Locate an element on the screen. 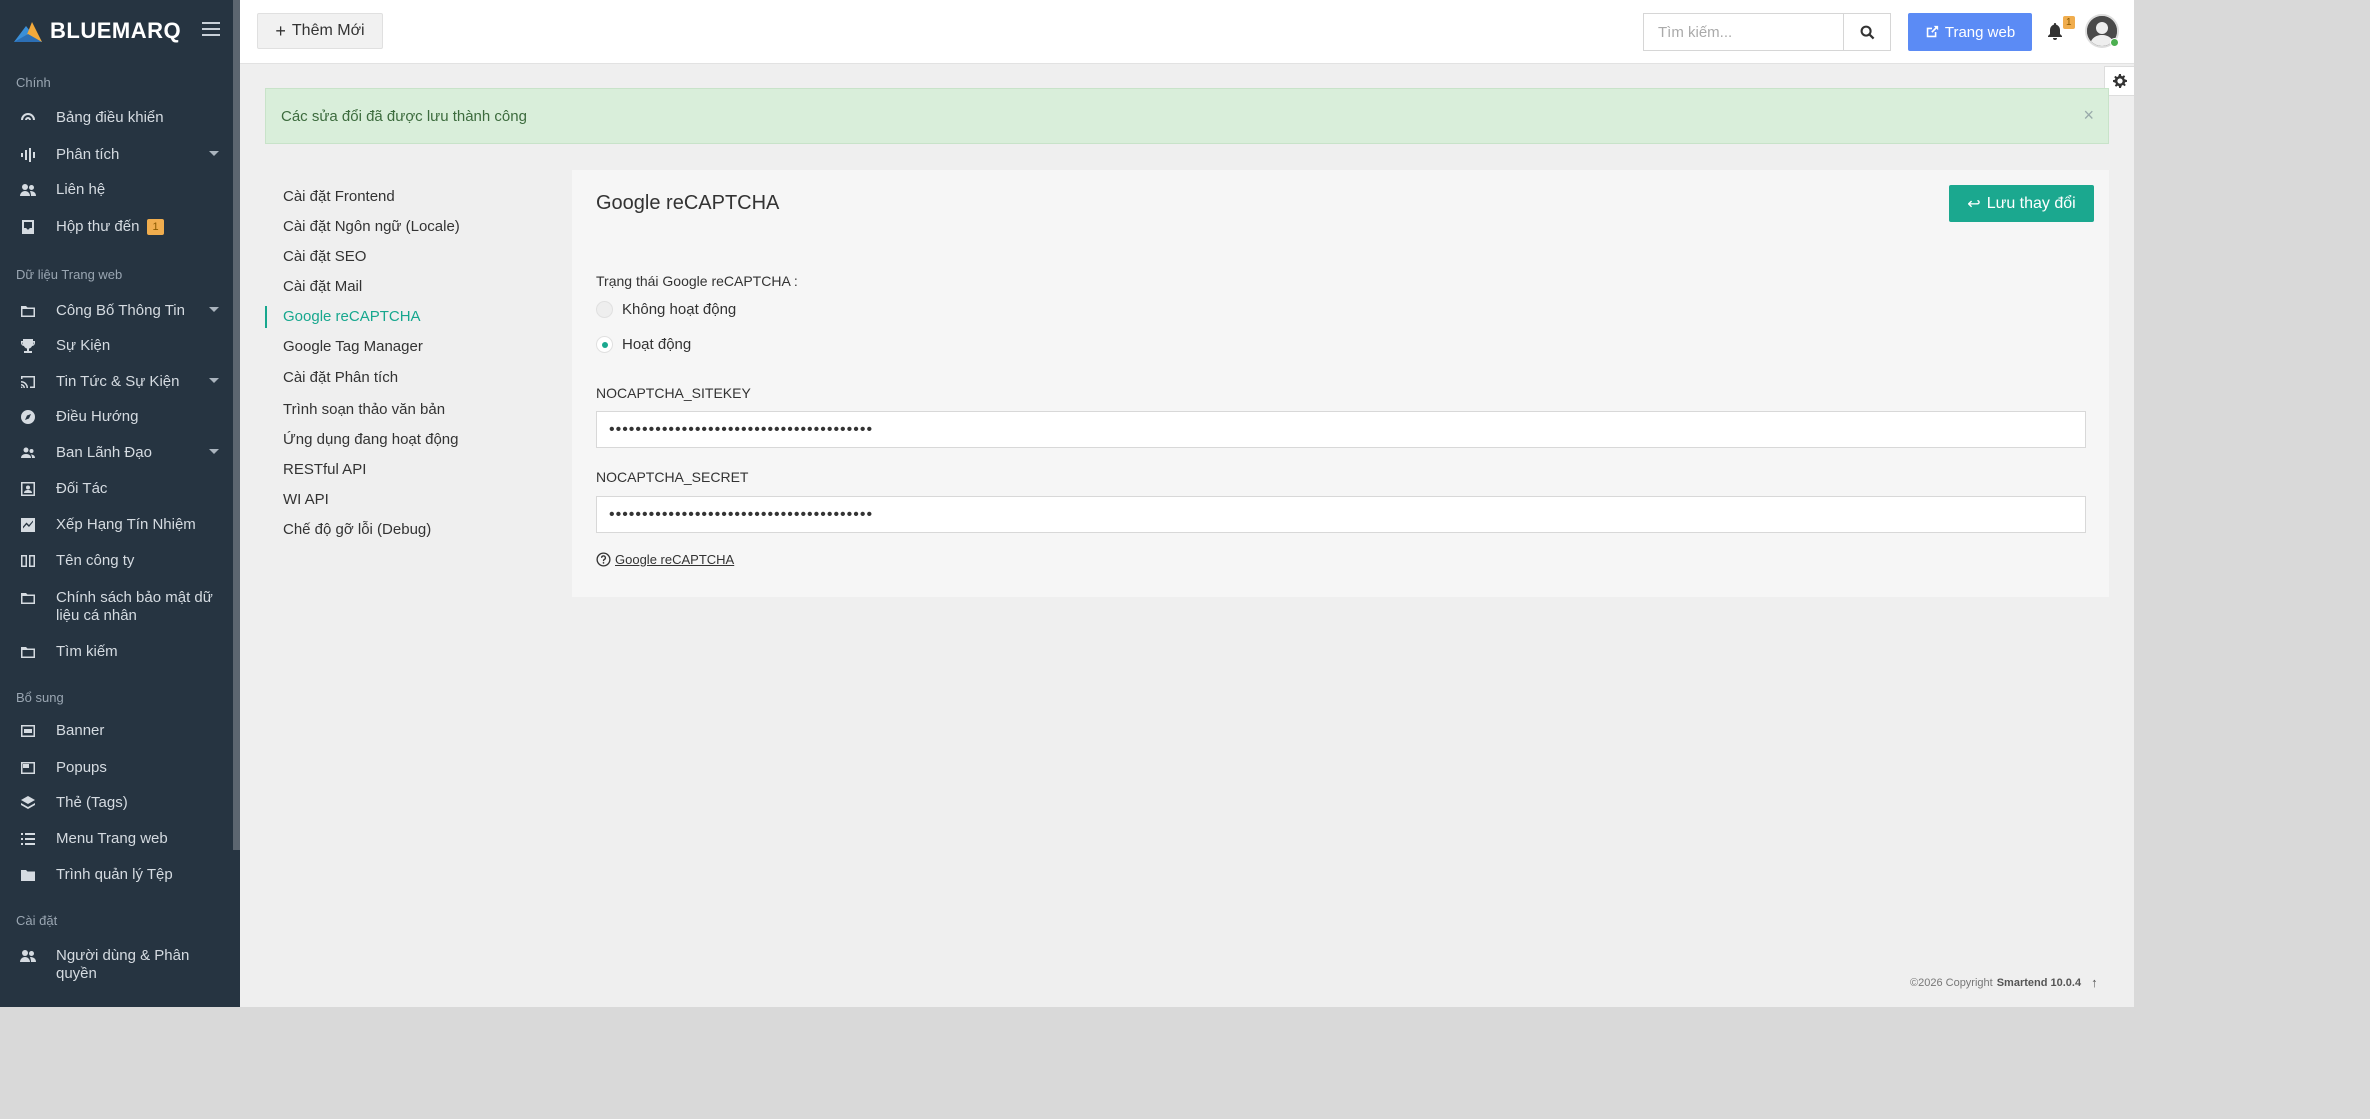 The width and height of the screenshot is (2370, 1119). sidebar-item-label: Công Bố Thông Tin is located at coordinates (120, 310).